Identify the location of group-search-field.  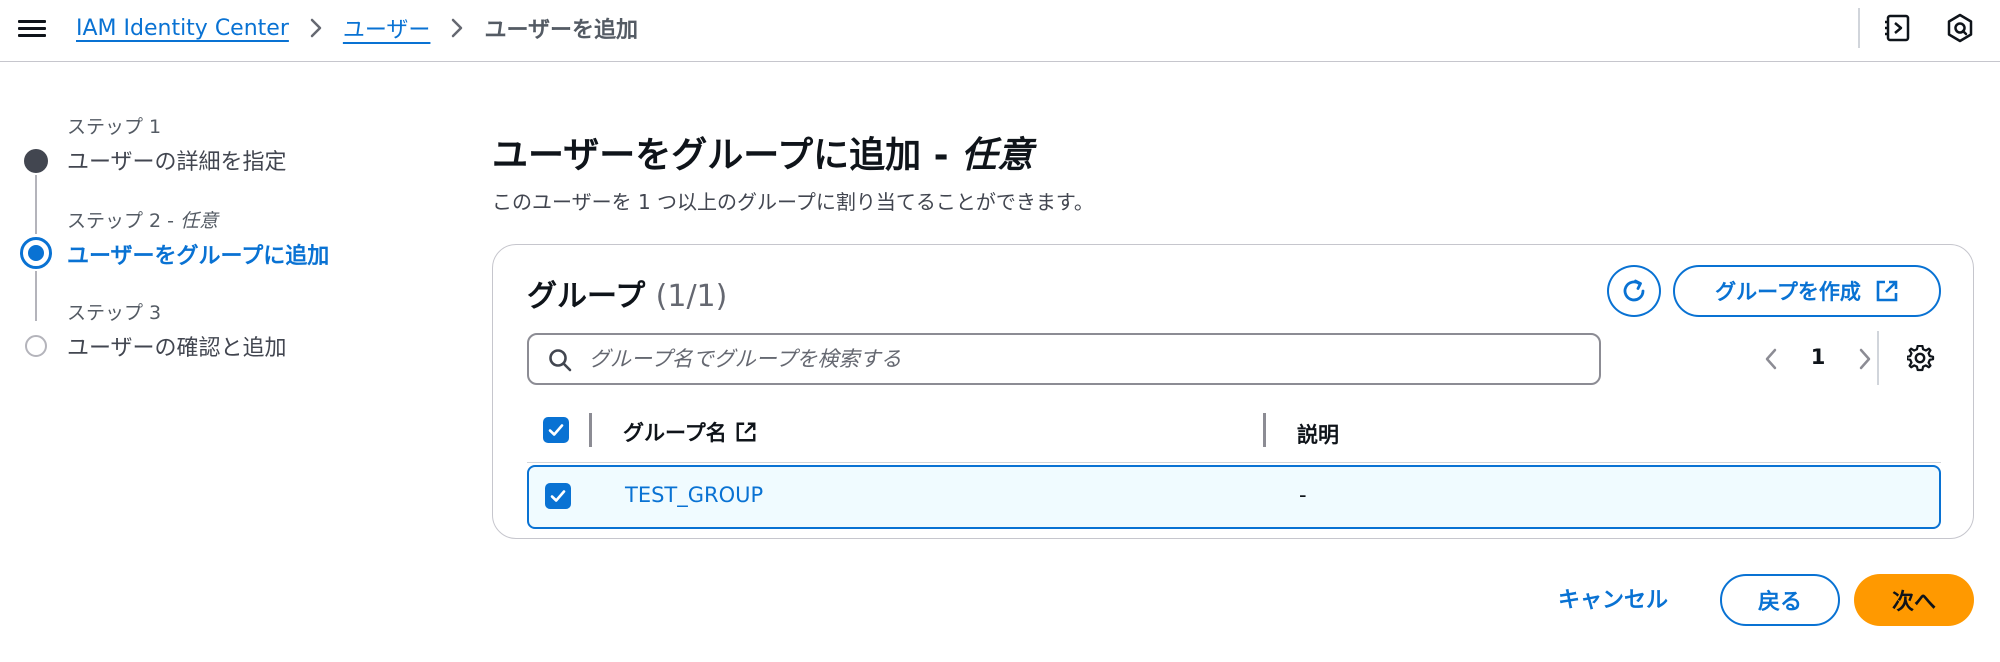
(1084, 358).